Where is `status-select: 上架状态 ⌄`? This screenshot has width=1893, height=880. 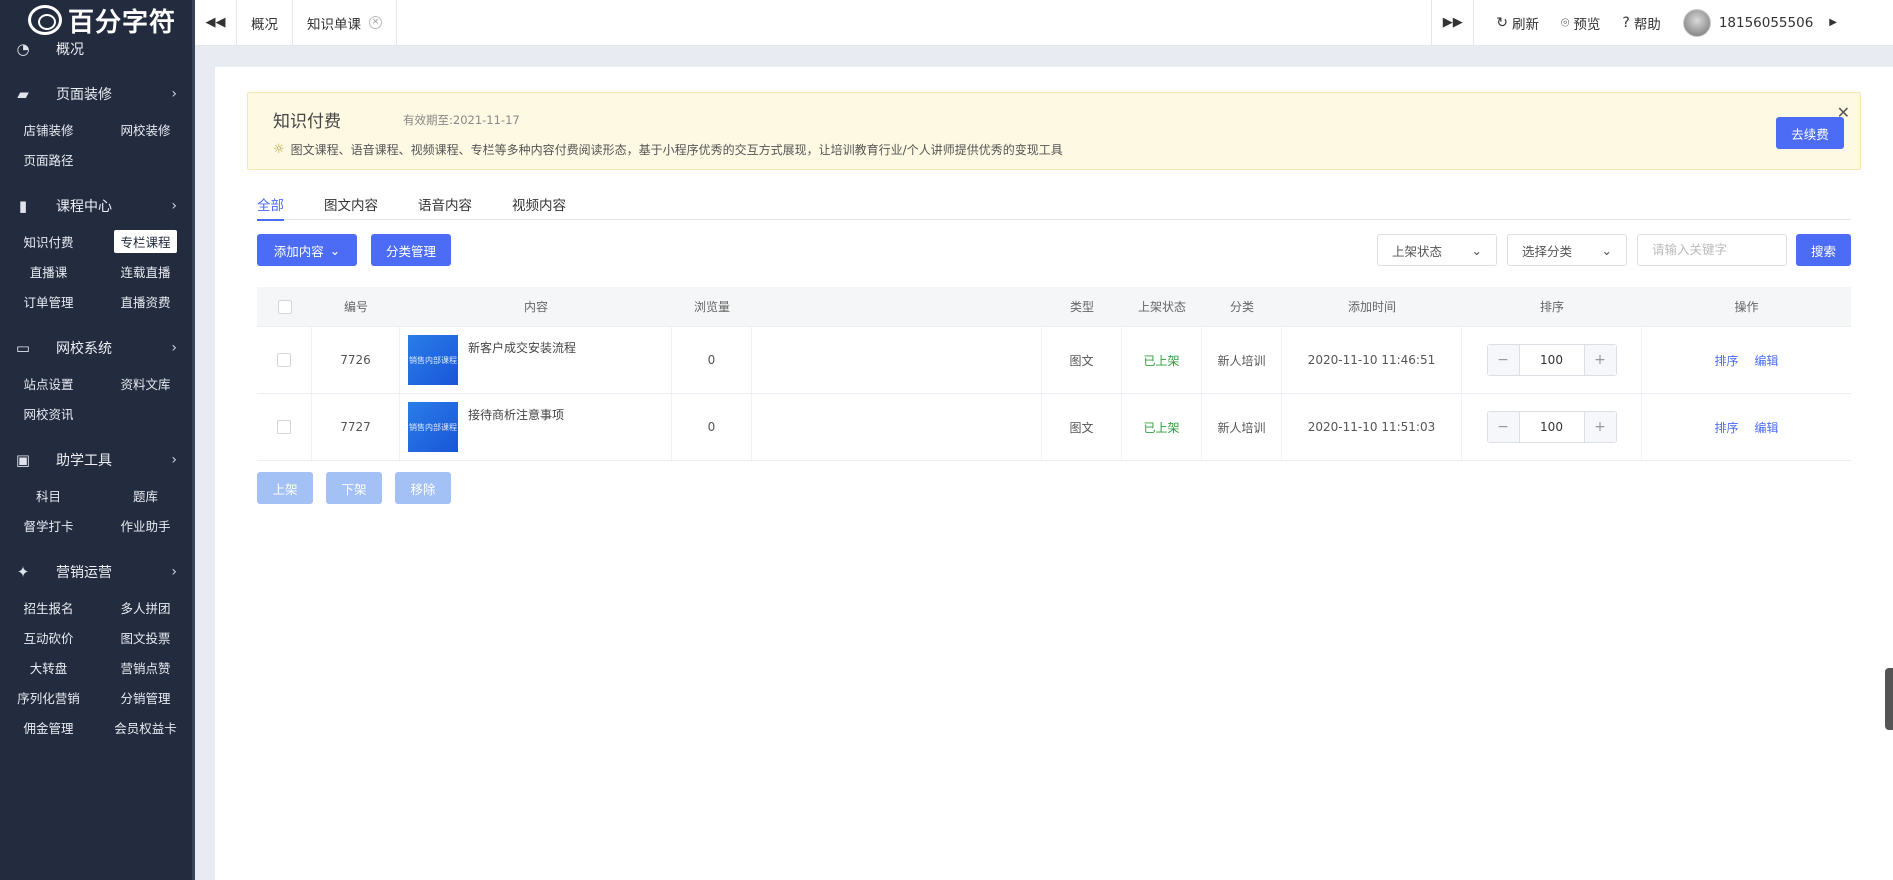 status-select: 上架状态 ⌄ is located at coordinates (1437, 250).